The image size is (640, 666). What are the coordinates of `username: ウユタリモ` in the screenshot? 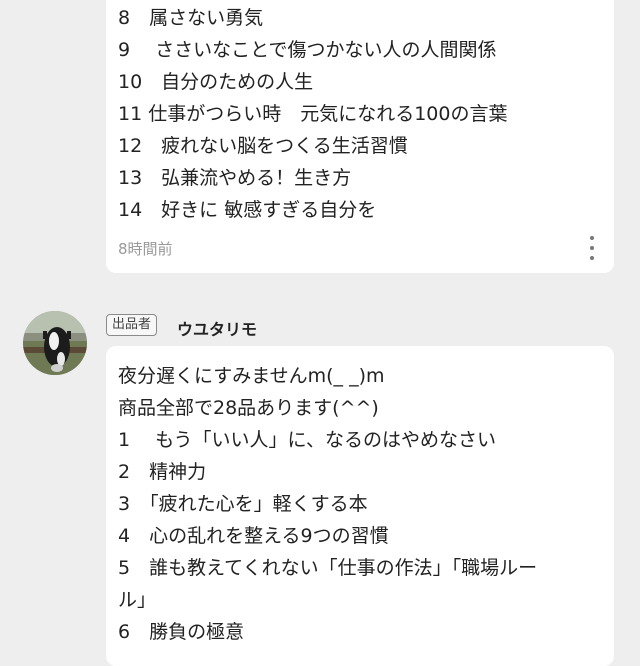 It's located at (217, 328).